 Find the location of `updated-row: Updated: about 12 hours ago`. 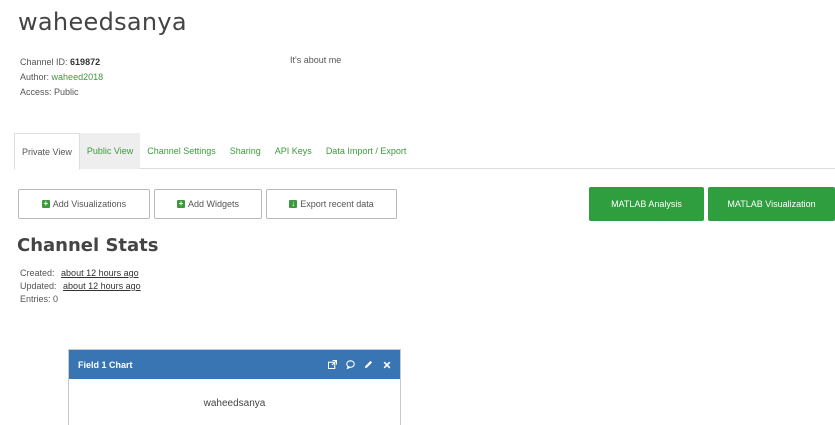

updated-row: Updated: about 12 hours ago is located at coordinates (80, 286).